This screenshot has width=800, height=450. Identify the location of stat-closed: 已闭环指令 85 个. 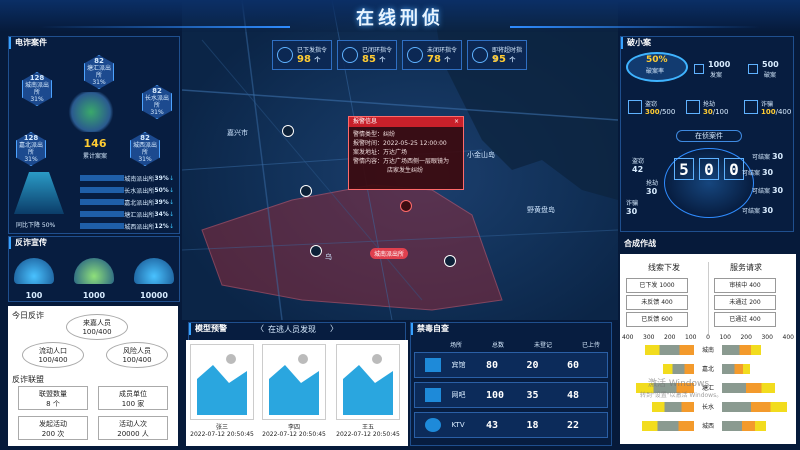
(367, 55).